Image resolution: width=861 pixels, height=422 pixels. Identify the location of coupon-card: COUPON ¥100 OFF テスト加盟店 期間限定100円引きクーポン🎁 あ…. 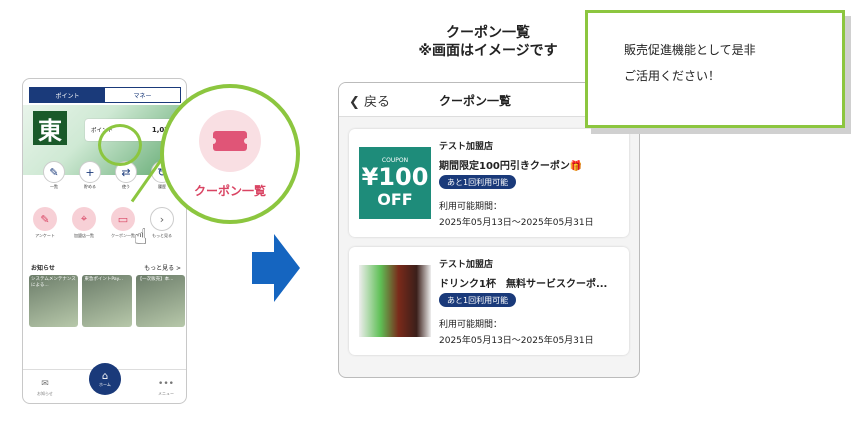
(489, 183).